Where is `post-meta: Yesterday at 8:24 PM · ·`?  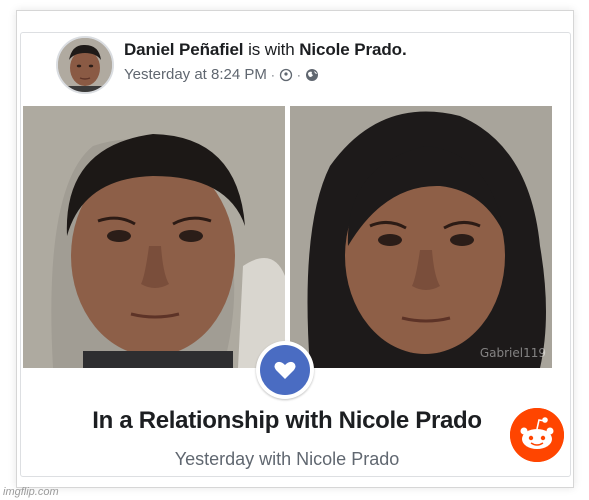 post-meta: Yesterday at 8:24 PM · · is located at coordinates (221, 74).